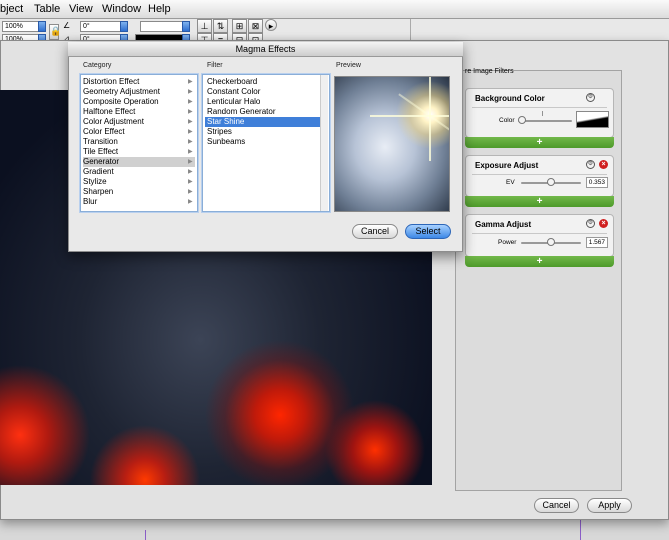  I want to click on color-well, so click(592, 119).